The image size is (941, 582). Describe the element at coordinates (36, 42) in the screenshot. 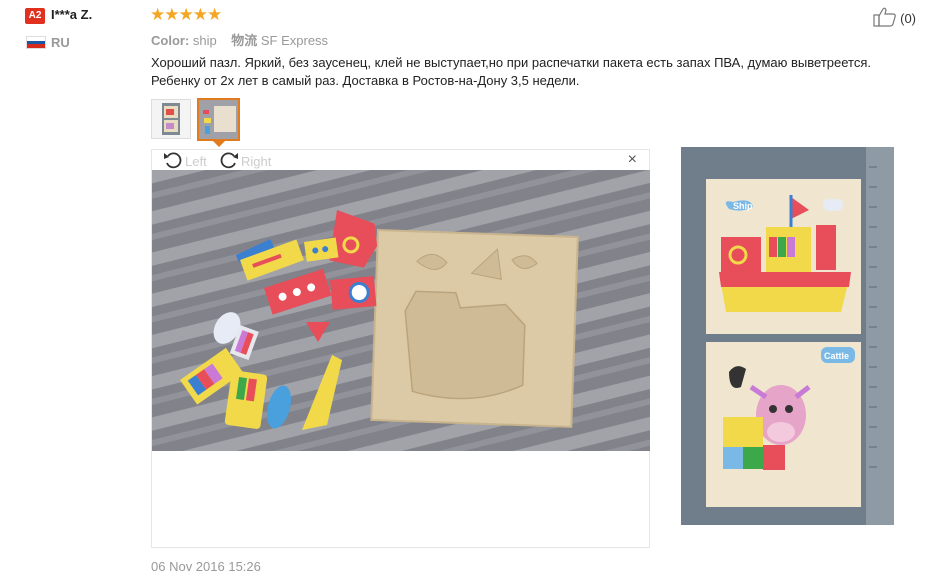

I see `flag-ru-icon` at that location.